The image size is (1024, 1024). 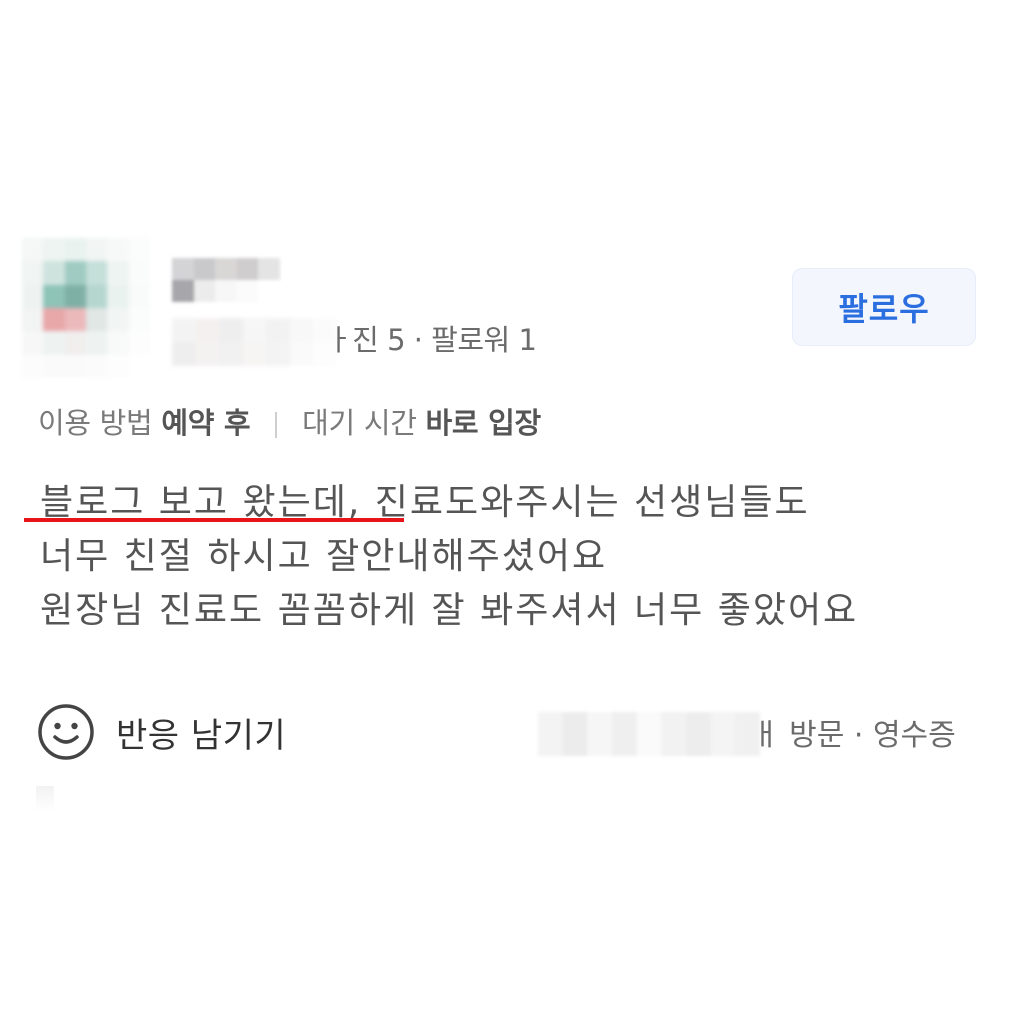 What do you see at coordinates (324, 556) in the screenshot?
I see `review-line: 너무 친절 하시고 잘안내해주셨어요` at bounding box center [324, 556].